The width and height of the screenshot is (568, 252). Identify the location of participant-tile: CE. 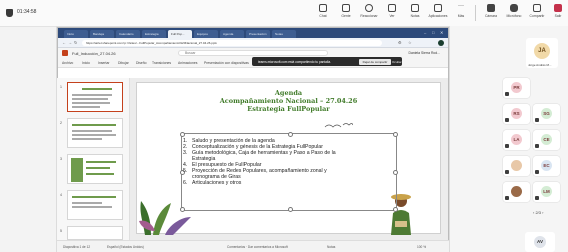
(546, 140).